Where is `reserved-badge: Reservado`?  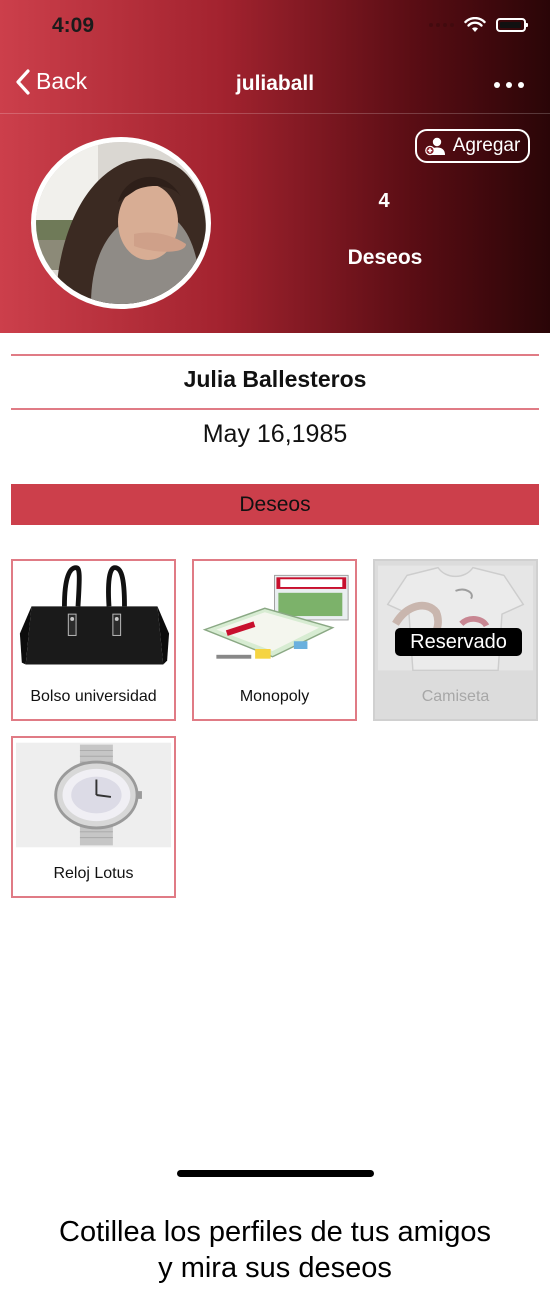
reserved-badge: Reservado is located at coordinates (458, 642).